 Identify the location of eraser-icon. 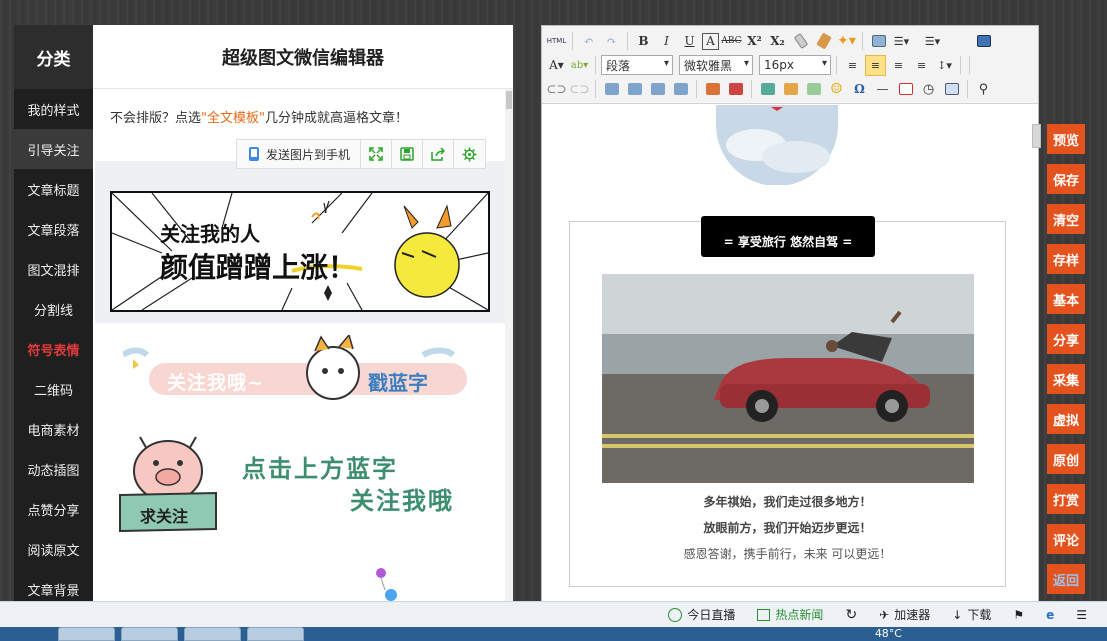
(800, 41).